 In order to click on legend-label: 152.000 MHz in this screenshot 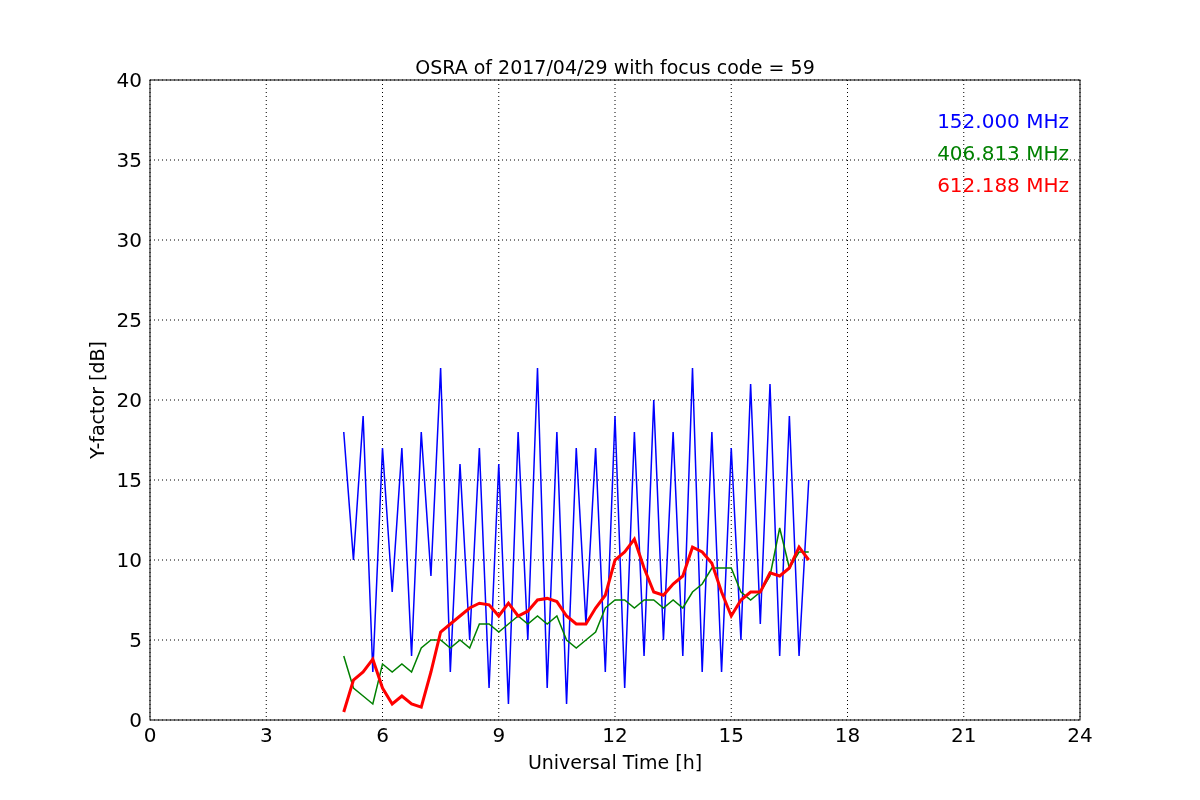, I will do `click(1003, 121)`.